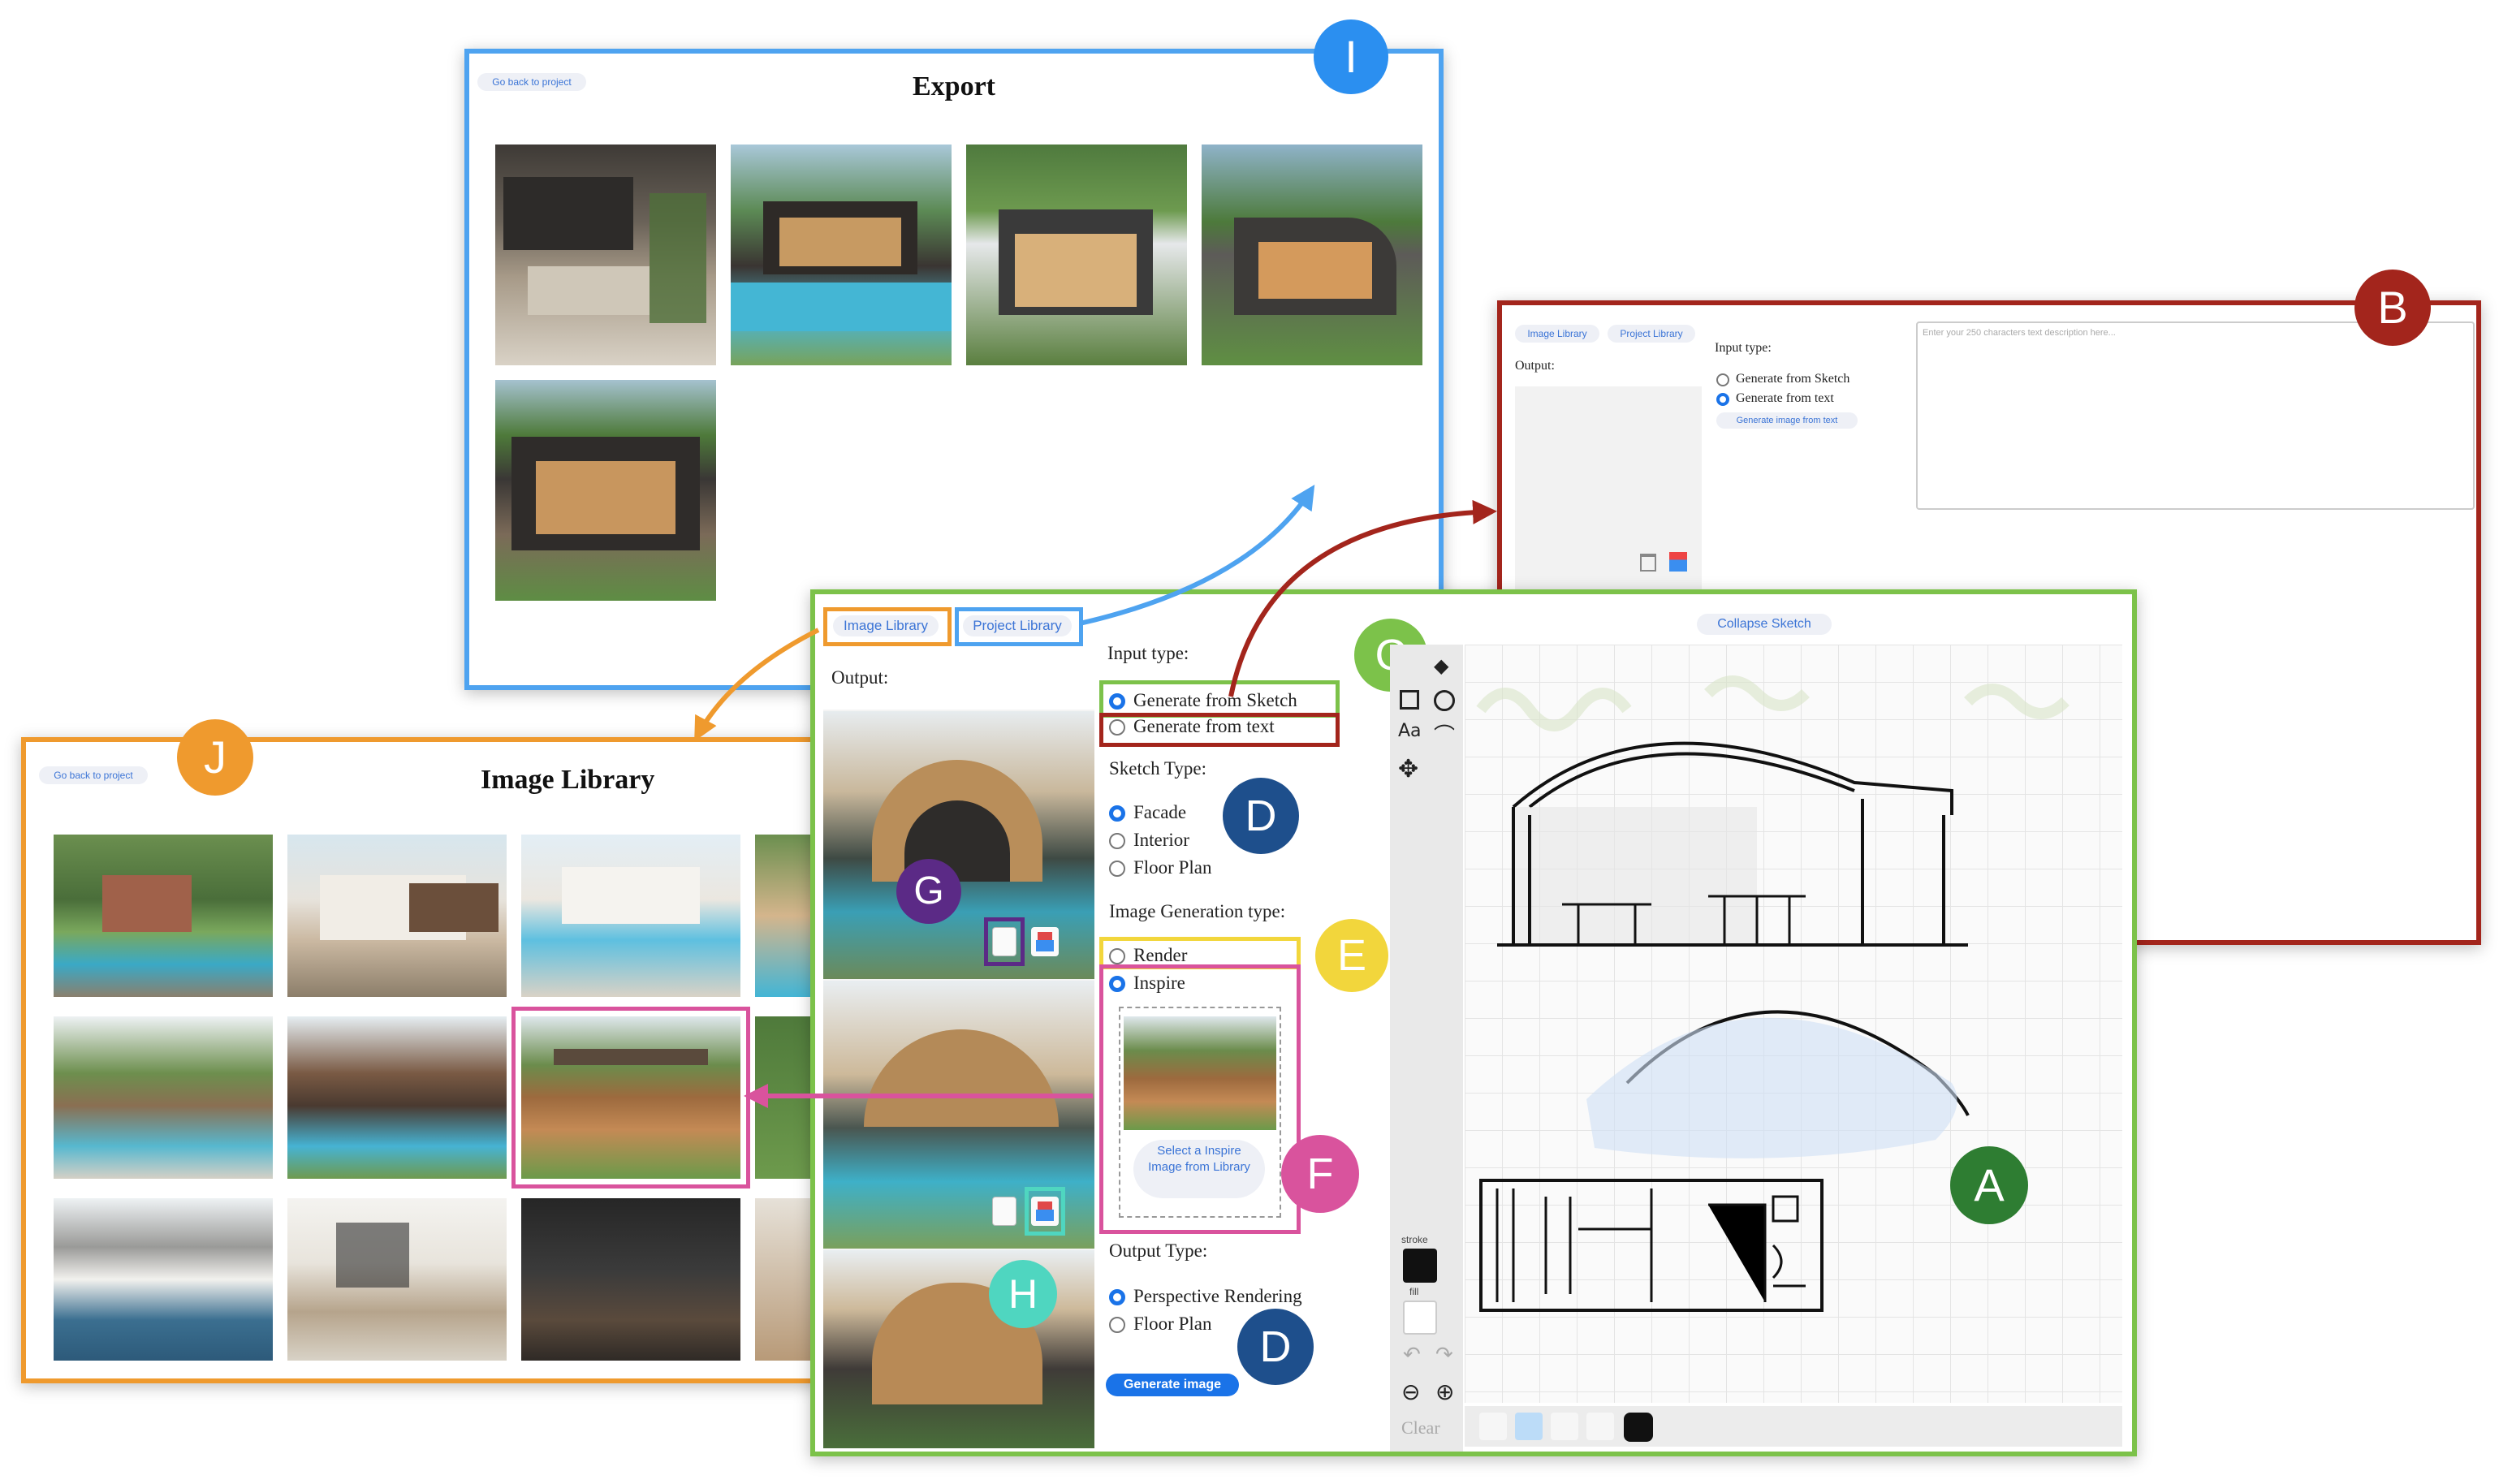 The width and height of the screenshot is (2499, 1484). I want to click on arrow-to-image-library, so click(757, 685).